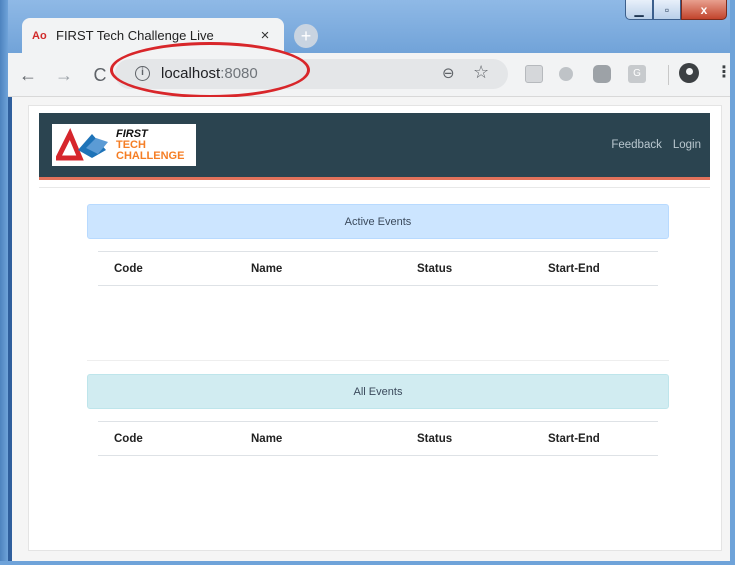 The height and width of the screenshot is (565, 735). Describe the element at coordinates (64, 75) in the screenshot. I see `forward-icon: →` at that location.